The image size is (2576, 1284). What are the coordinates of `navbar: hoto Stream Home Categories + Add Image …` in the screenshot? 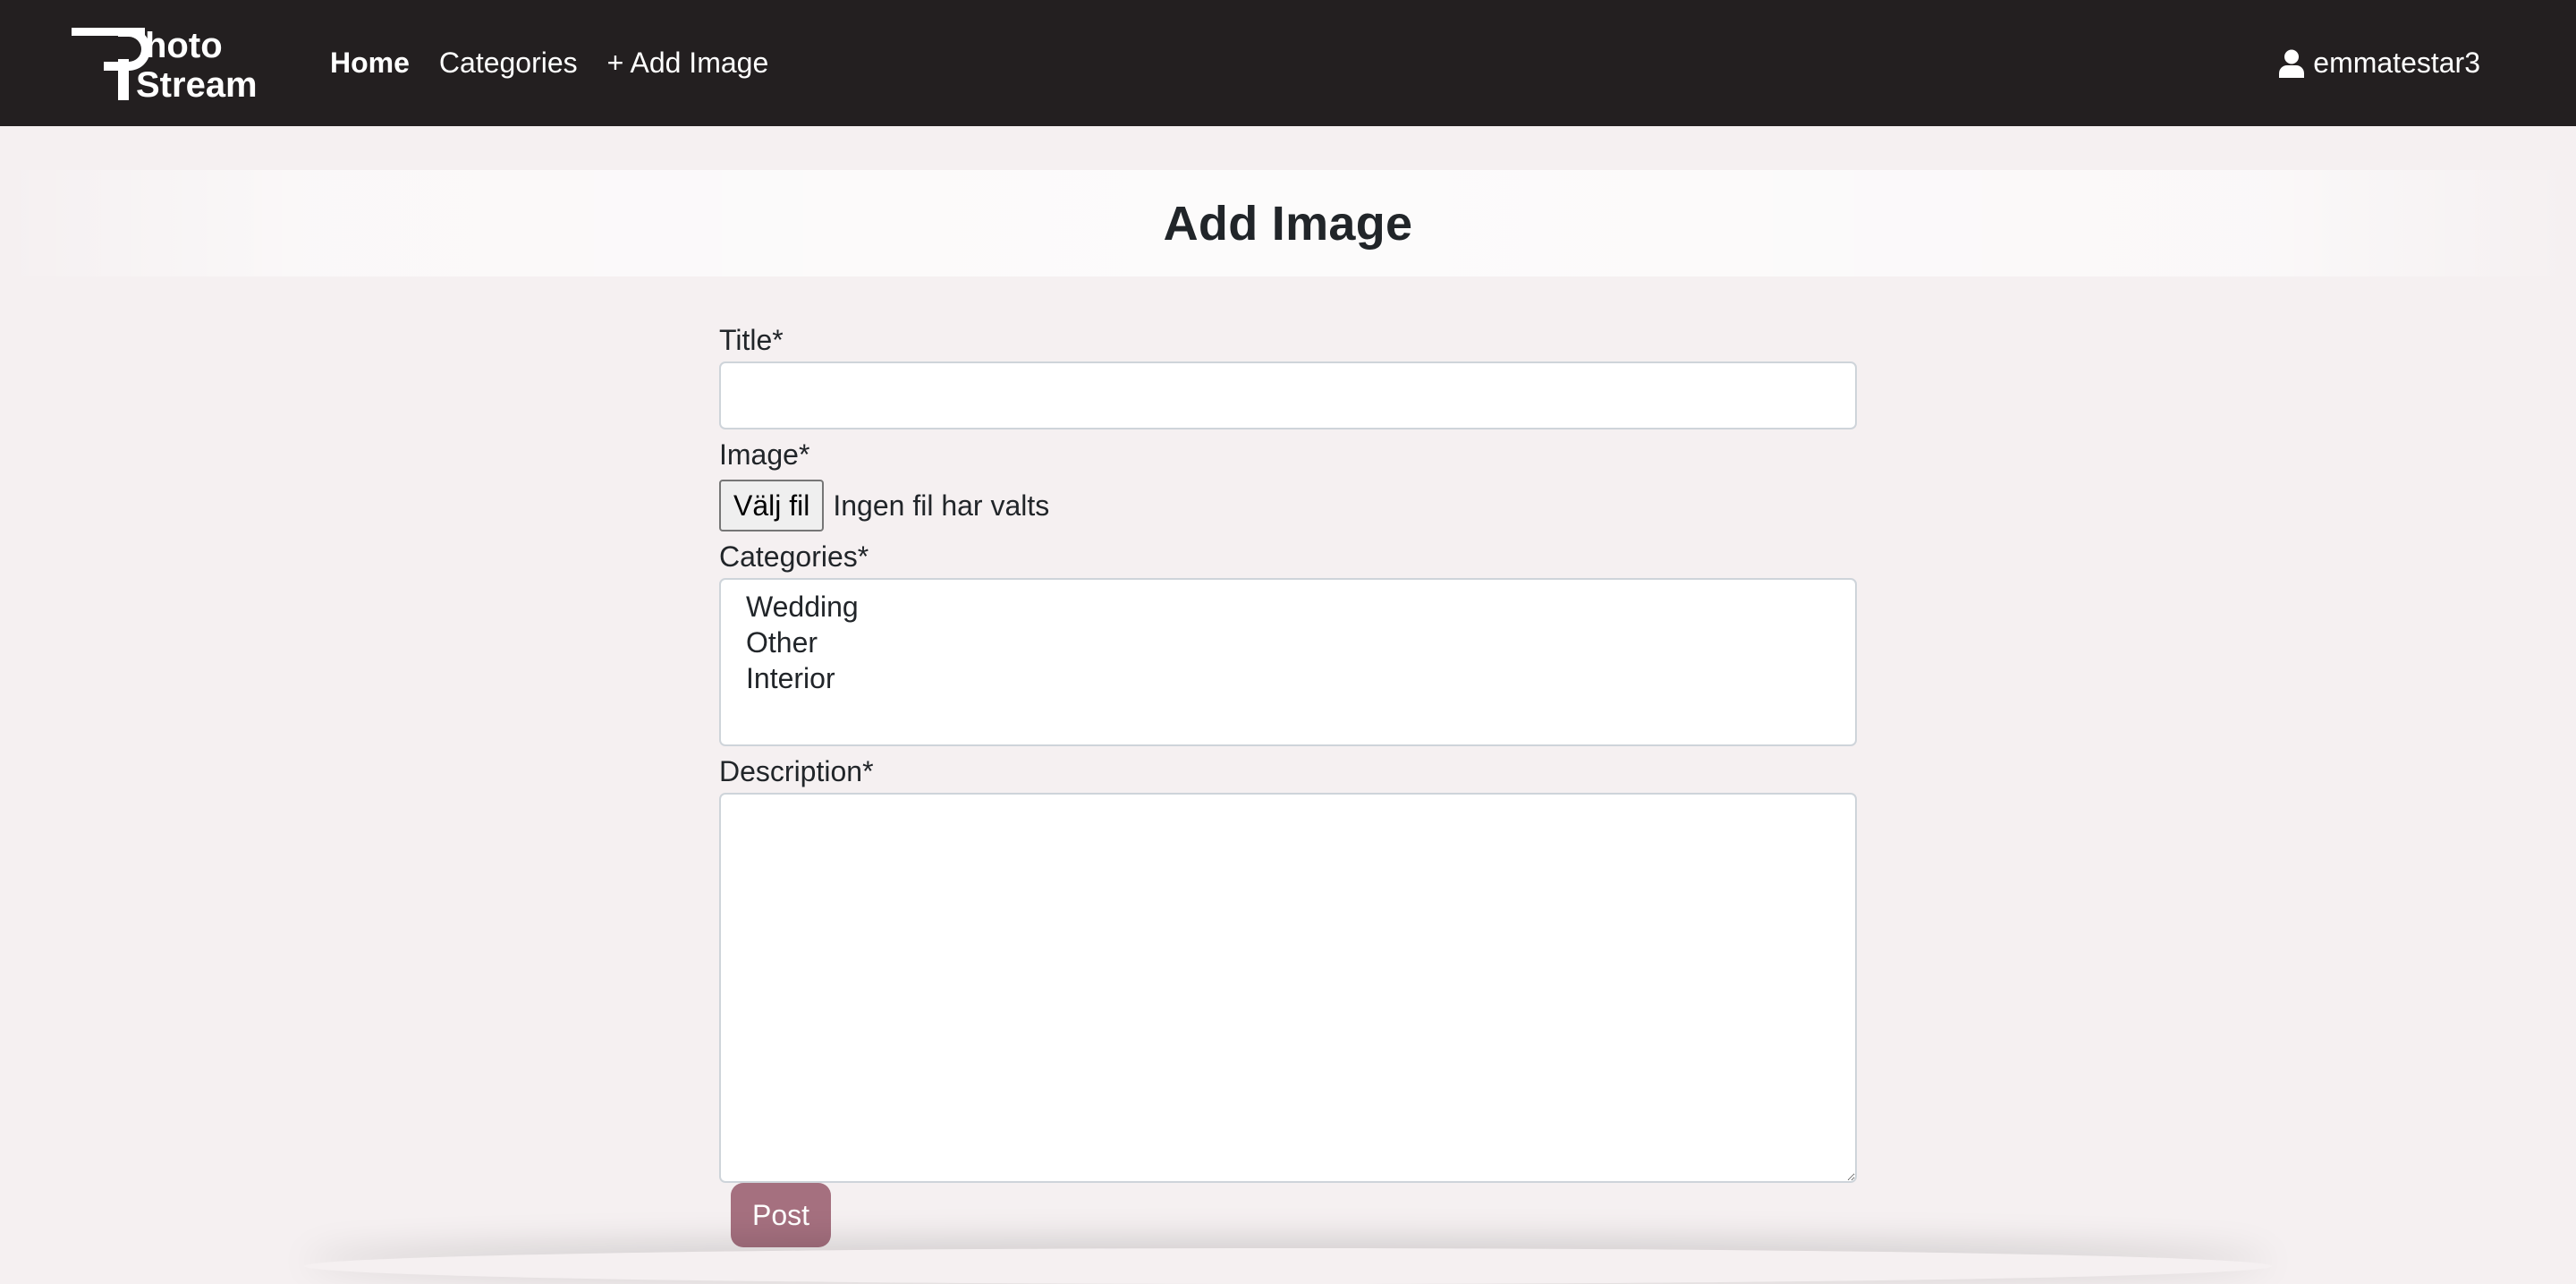 It's located at (1288, 63).